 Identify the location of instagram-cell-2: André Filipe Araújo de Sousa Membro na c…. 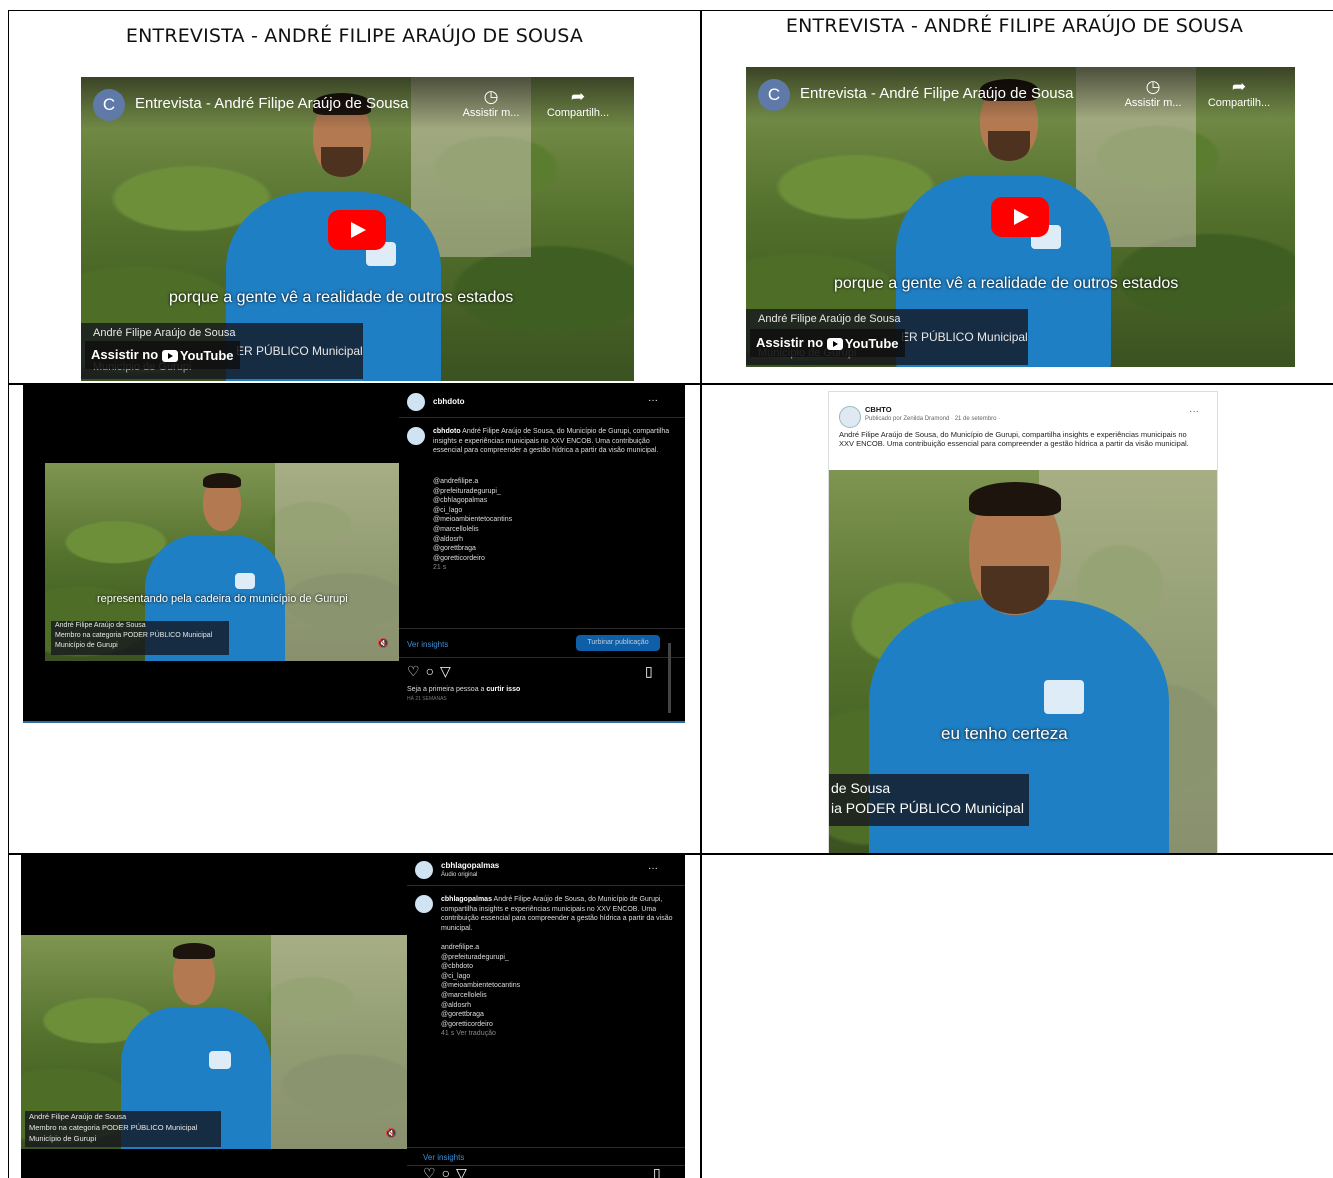
(354, 1016).